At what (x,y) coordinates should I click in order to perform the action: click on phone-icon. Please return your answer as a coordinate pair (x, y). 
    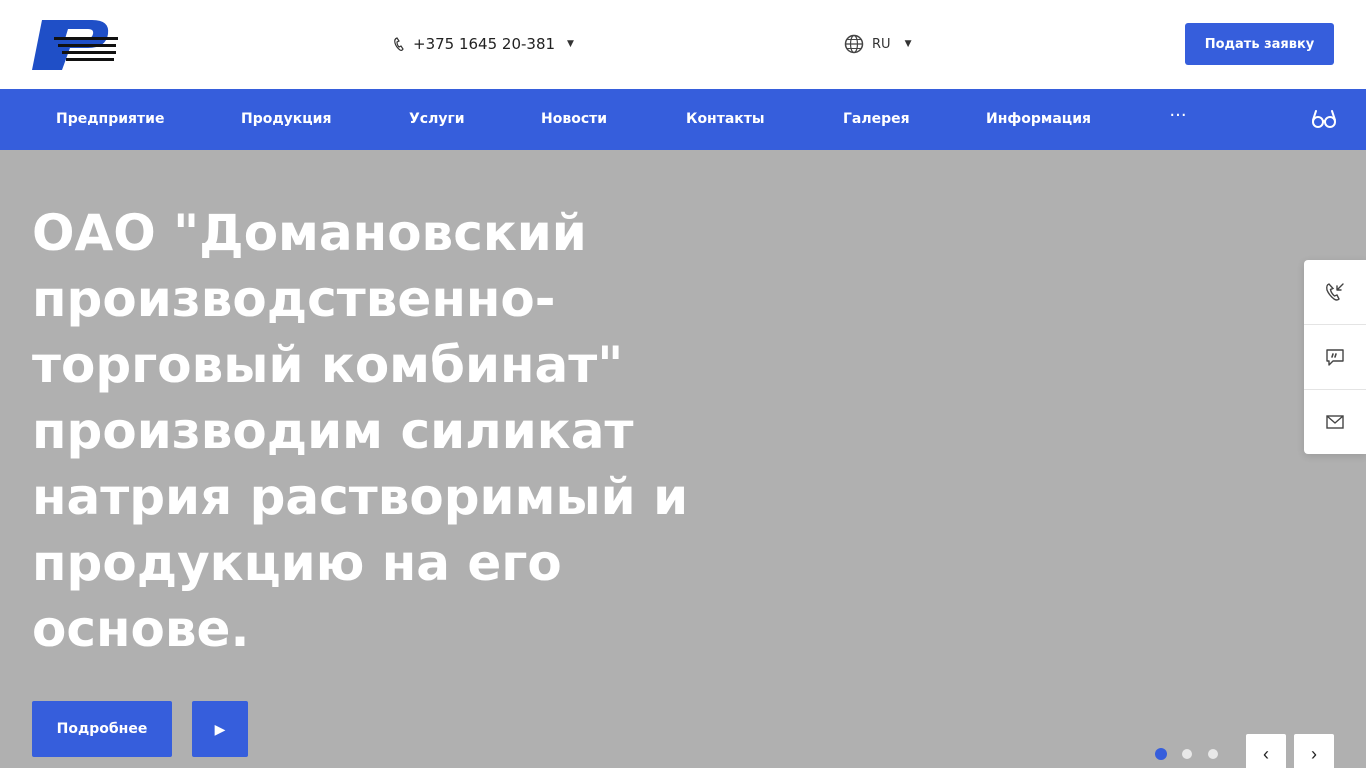
    Looking at the image, I should click on (399, 44).